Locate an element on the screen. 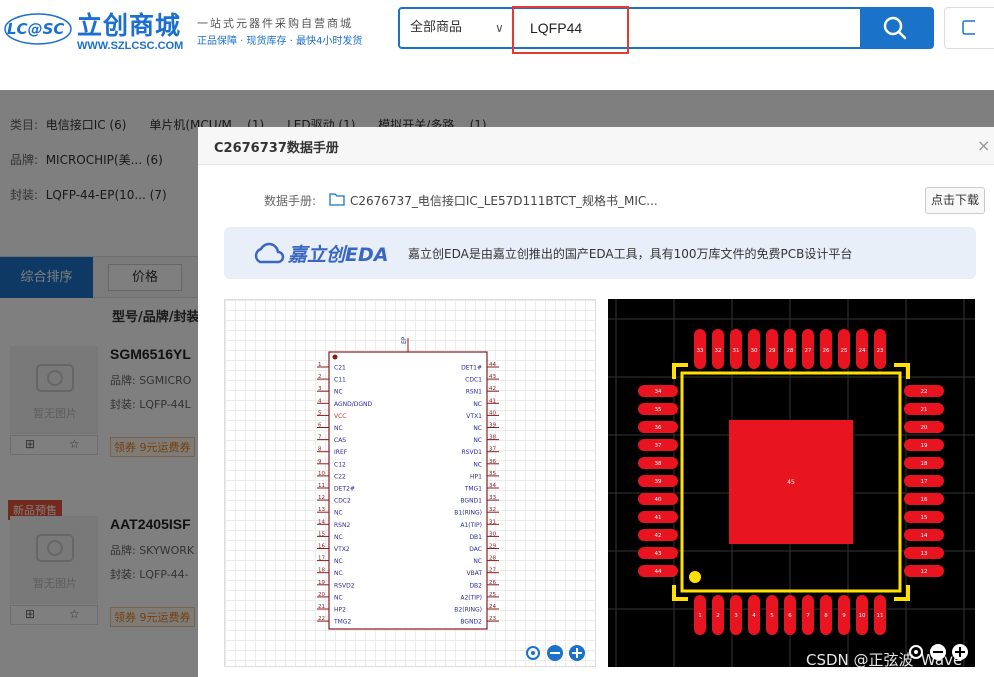  pin-name-left: RSN2 is located at coordinates (342, 525).